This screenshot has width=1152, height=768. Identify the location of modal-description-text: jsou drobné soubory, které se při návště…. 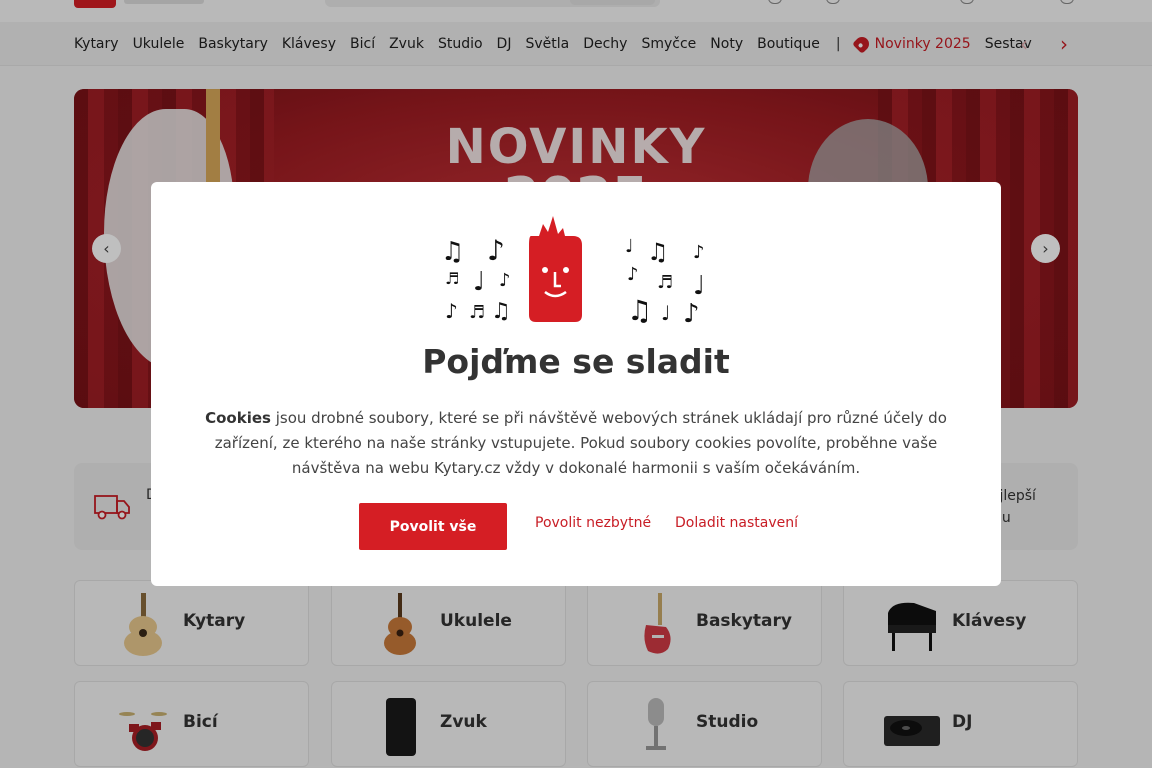
(580, 443).